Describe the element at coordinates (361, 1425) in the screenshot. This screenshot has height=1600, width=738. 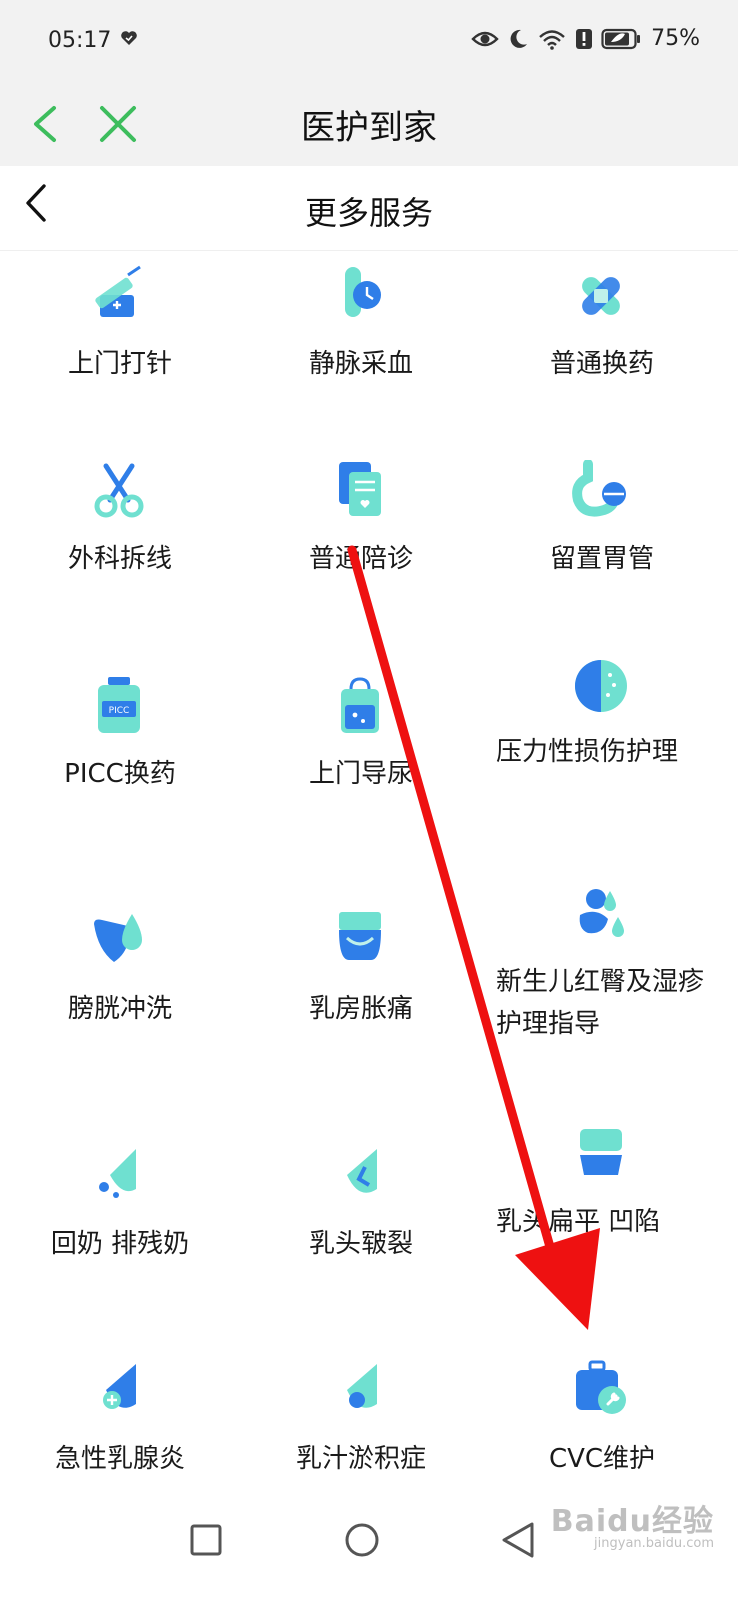
I see `service-item-milk-stasis: 乳汁淤积症` at that location.